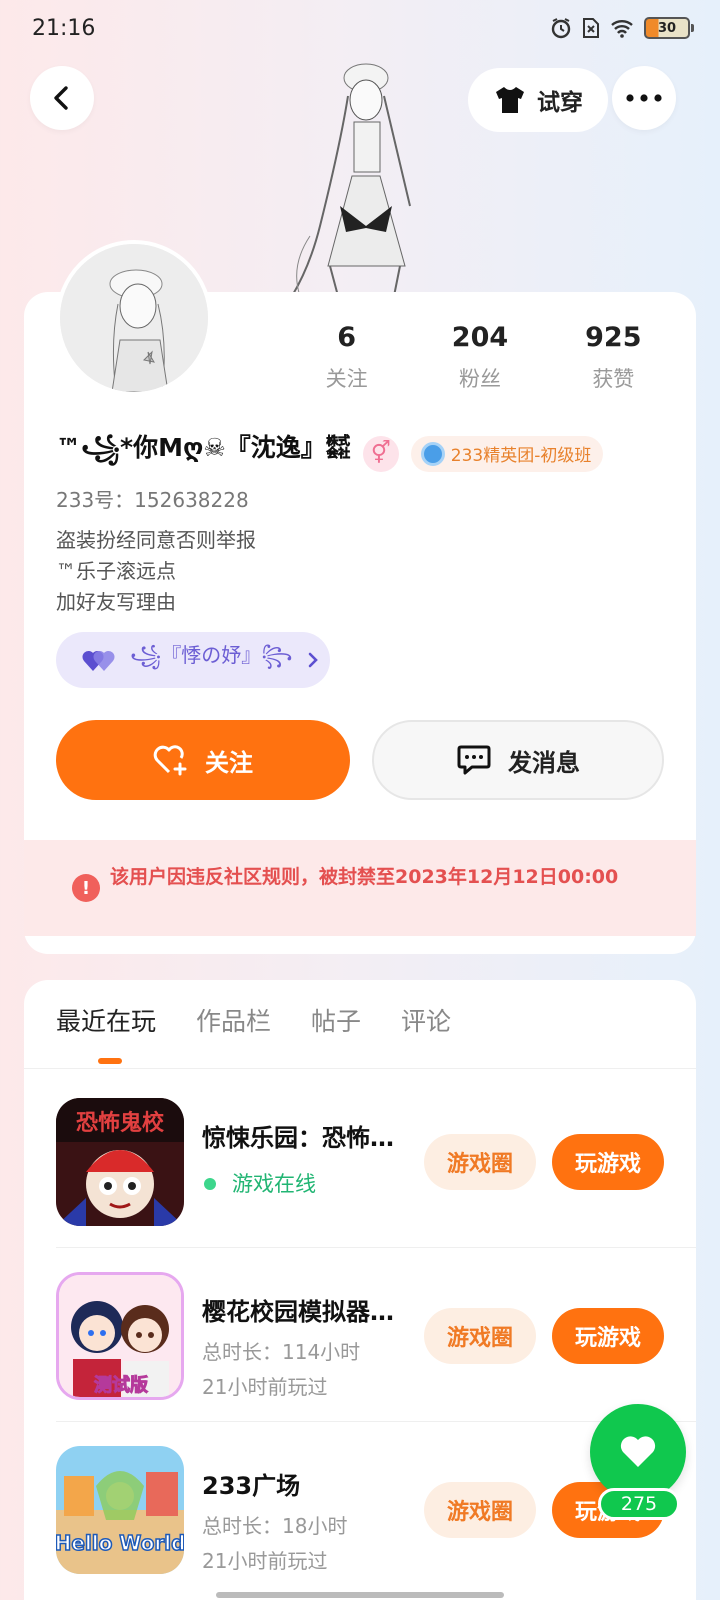 The height and width of the screenshot is (1600, 720). Describe the element at coordinates (275, 1526) in the screenshot. I see `play-duration: 总时长：18小时` at that location.